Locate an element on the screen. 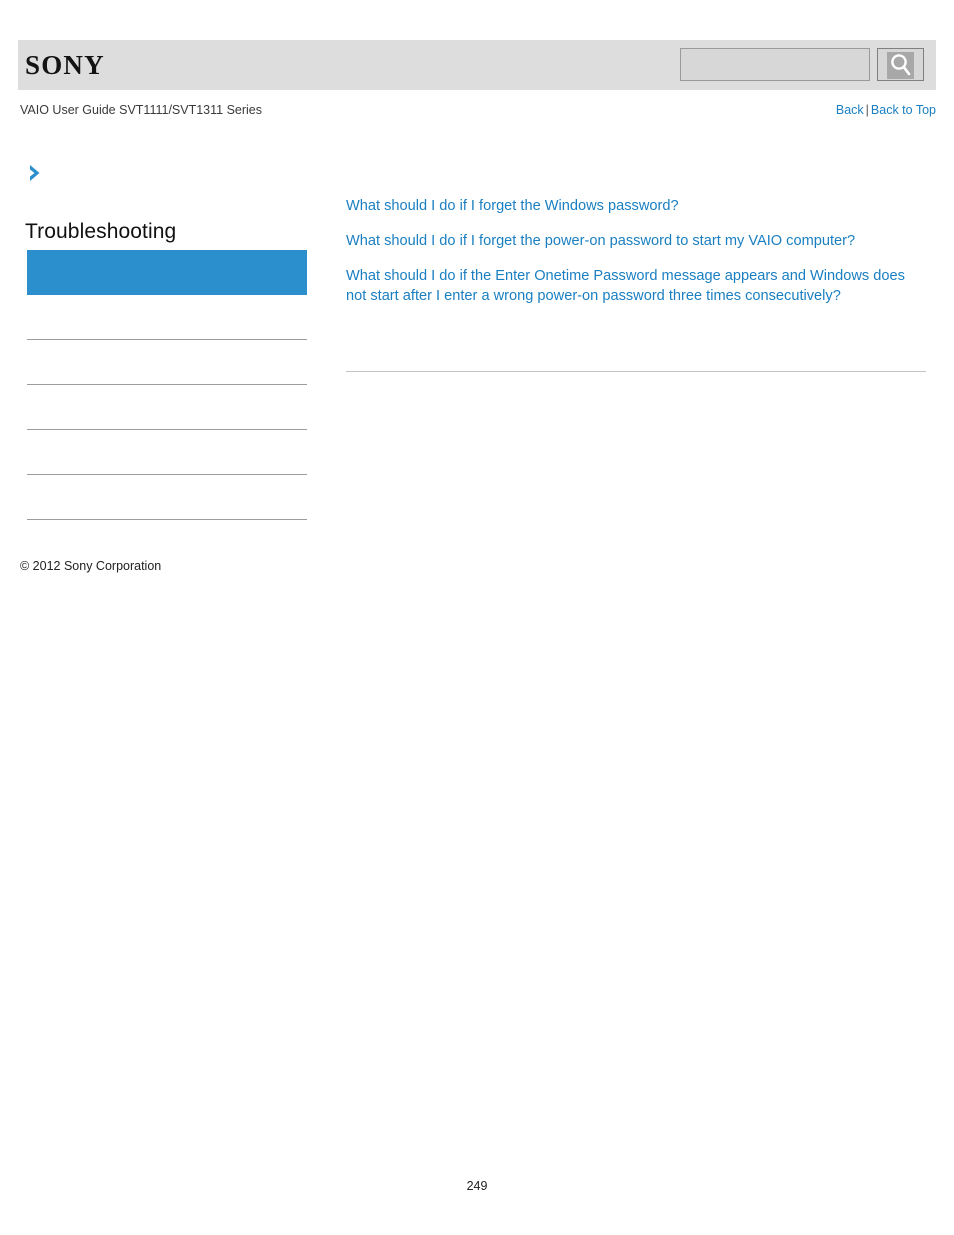 This screenshot has height=1235, width=954. copyright-text: © 2012 Sony Corporation is located at coordinates (91, 566).